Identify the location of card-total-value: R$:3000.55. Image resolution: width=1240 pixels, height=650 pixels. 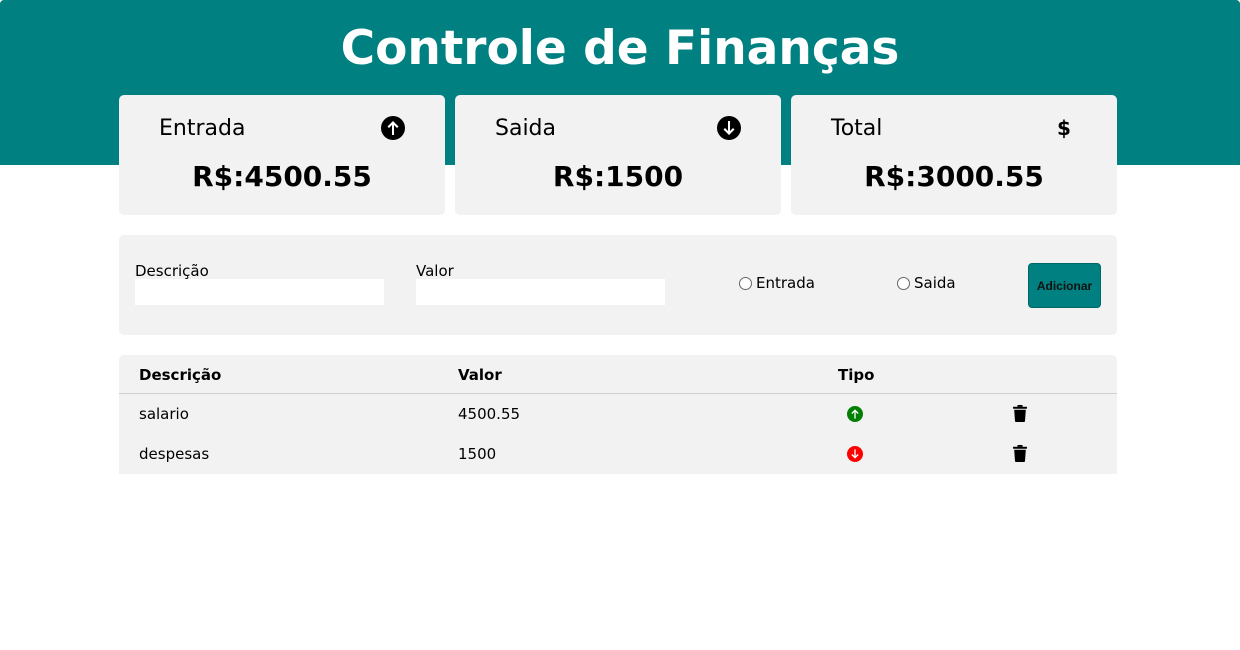
(954, 176).